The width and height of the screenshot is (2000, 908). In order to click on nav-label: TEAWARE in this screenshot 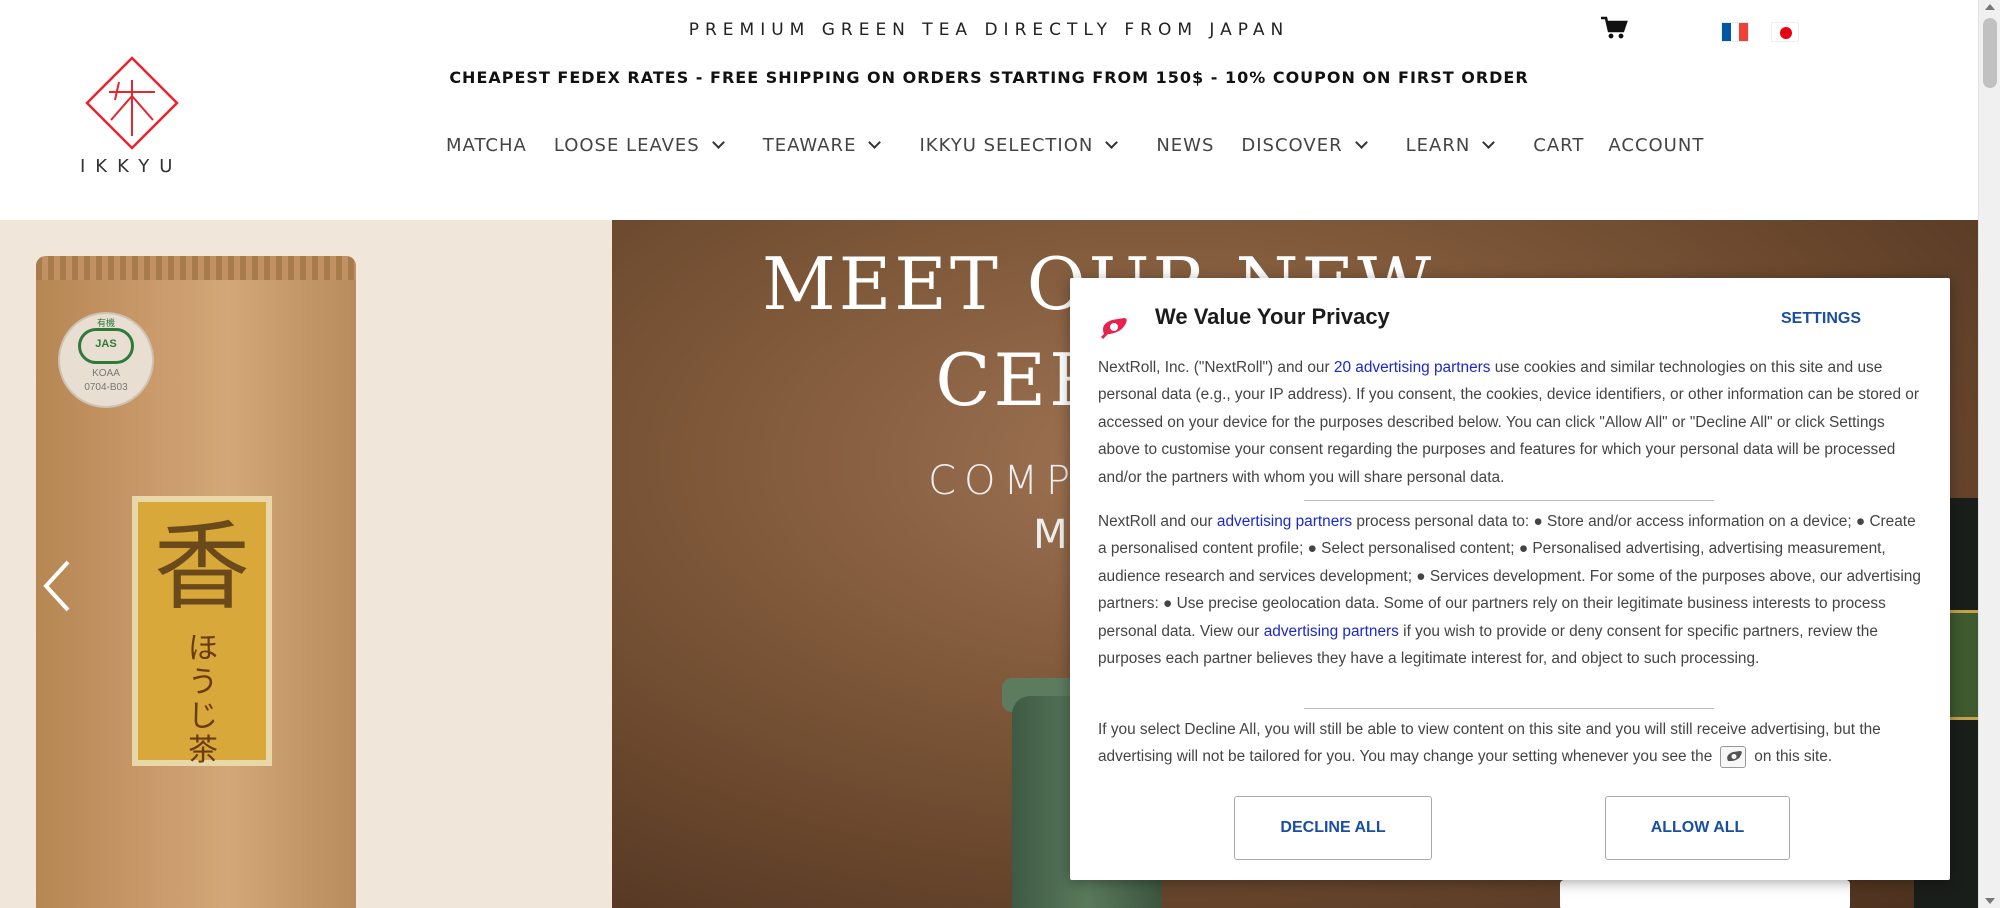, I will do `click(809, 145)`.